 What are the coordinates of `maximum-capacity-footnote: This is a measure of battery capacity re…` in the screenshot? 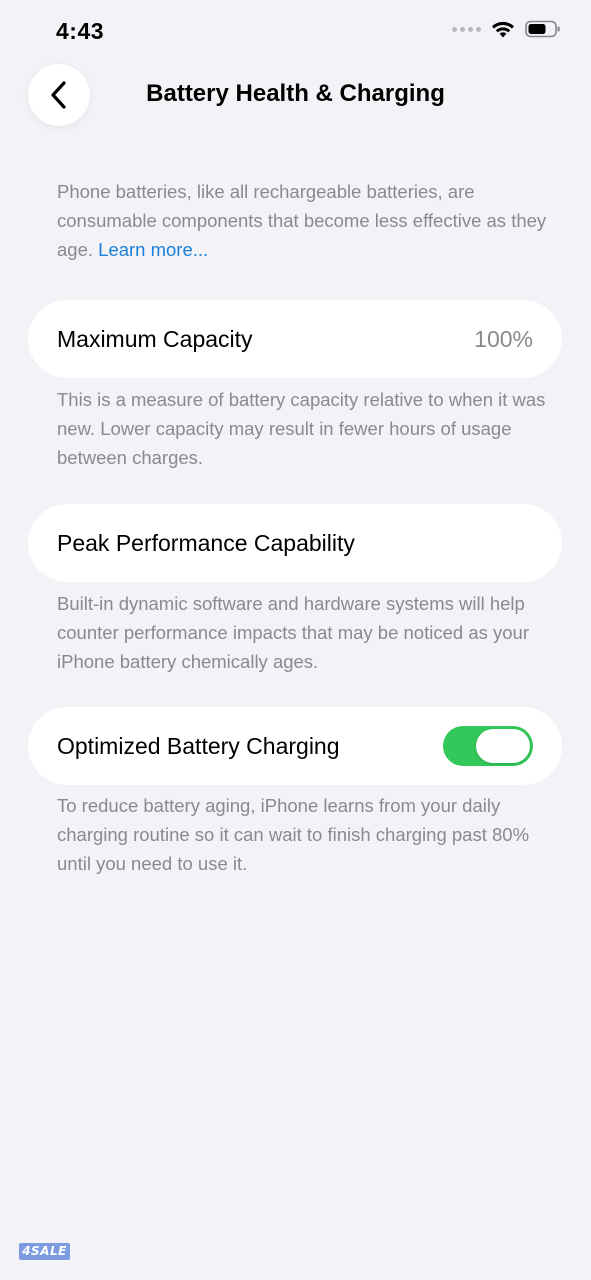 It's located at (301, 428).